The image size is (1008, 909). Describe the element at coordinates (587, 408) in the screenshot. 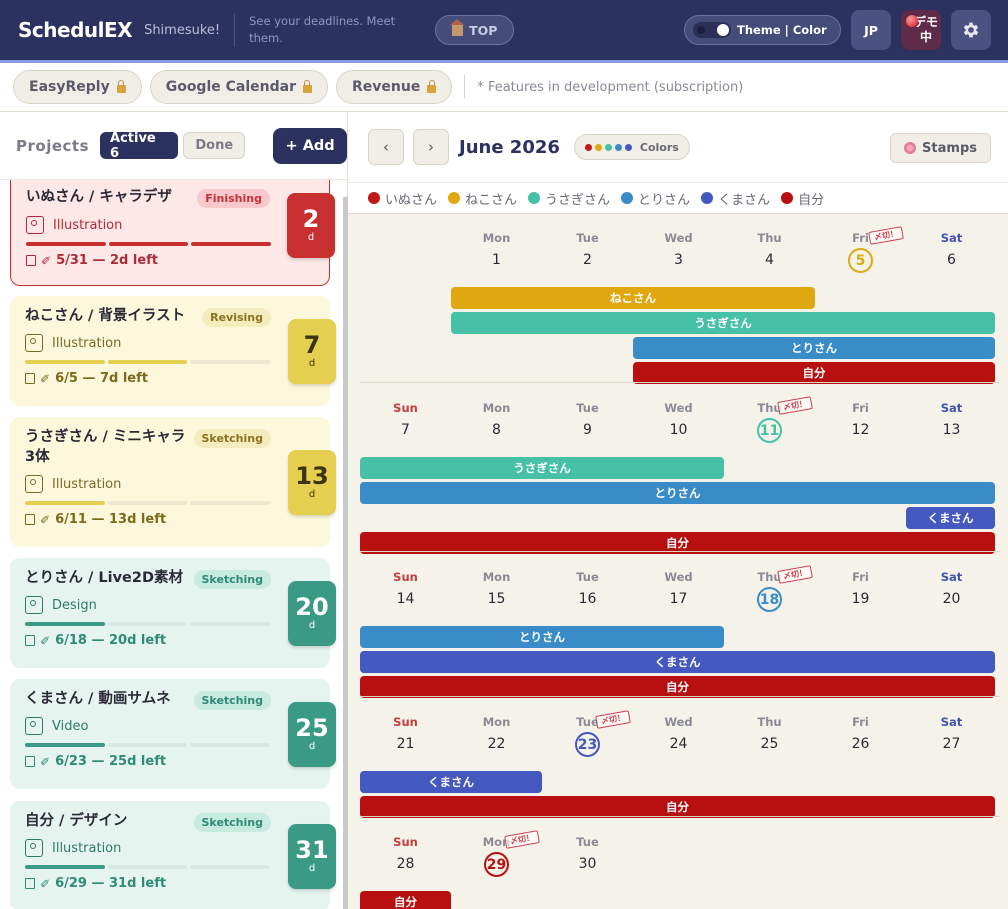

I see `day-name: Tue` at that location.